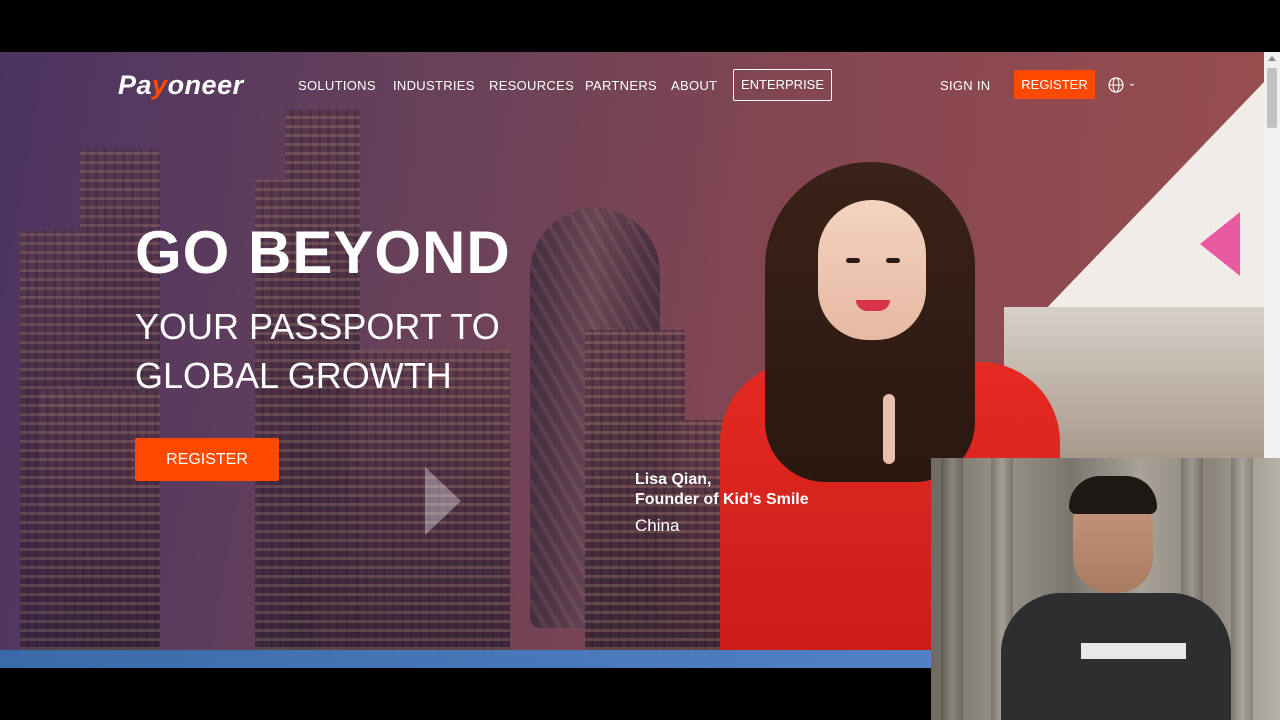 The width and height of the screenshot is (1280, 720). Describe the element at coordinates (722, 503) in the screenshot. I see `founder-caption: Lisa Qian, Founder of Kid’s Smile China` at that location.